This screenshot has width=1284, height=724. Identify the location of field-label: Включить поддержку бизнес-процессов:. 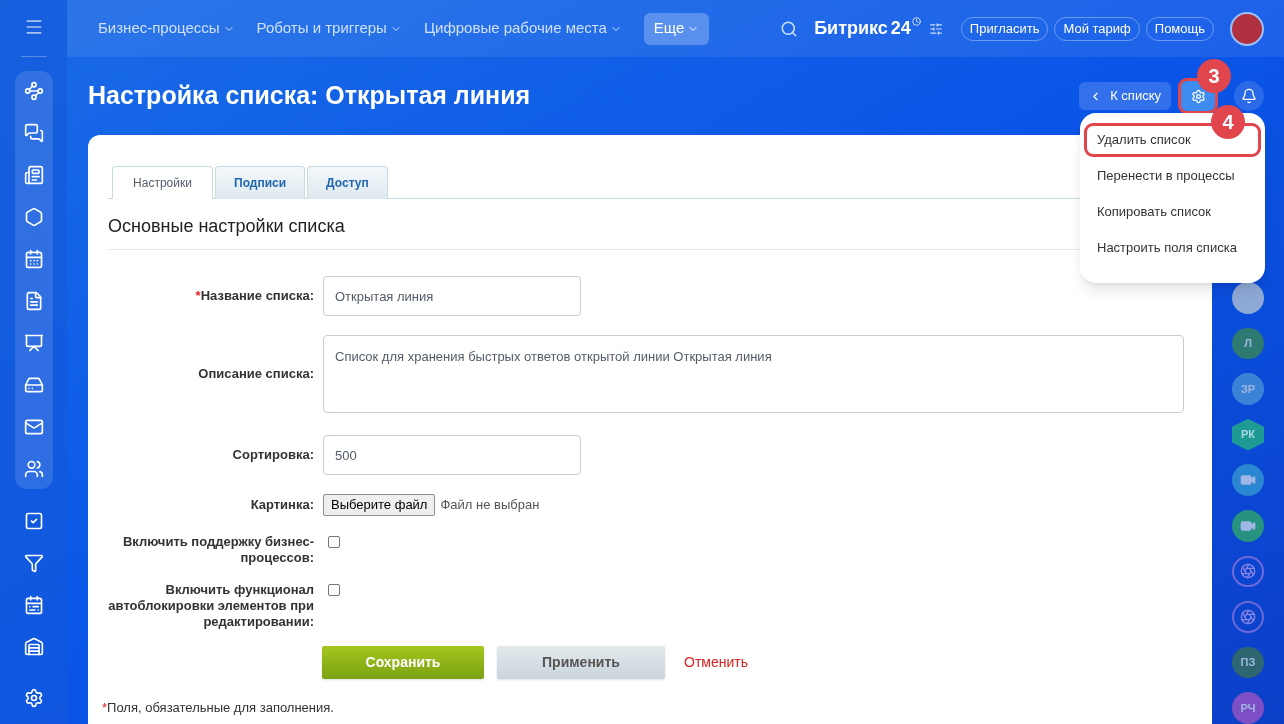
(218, 549).